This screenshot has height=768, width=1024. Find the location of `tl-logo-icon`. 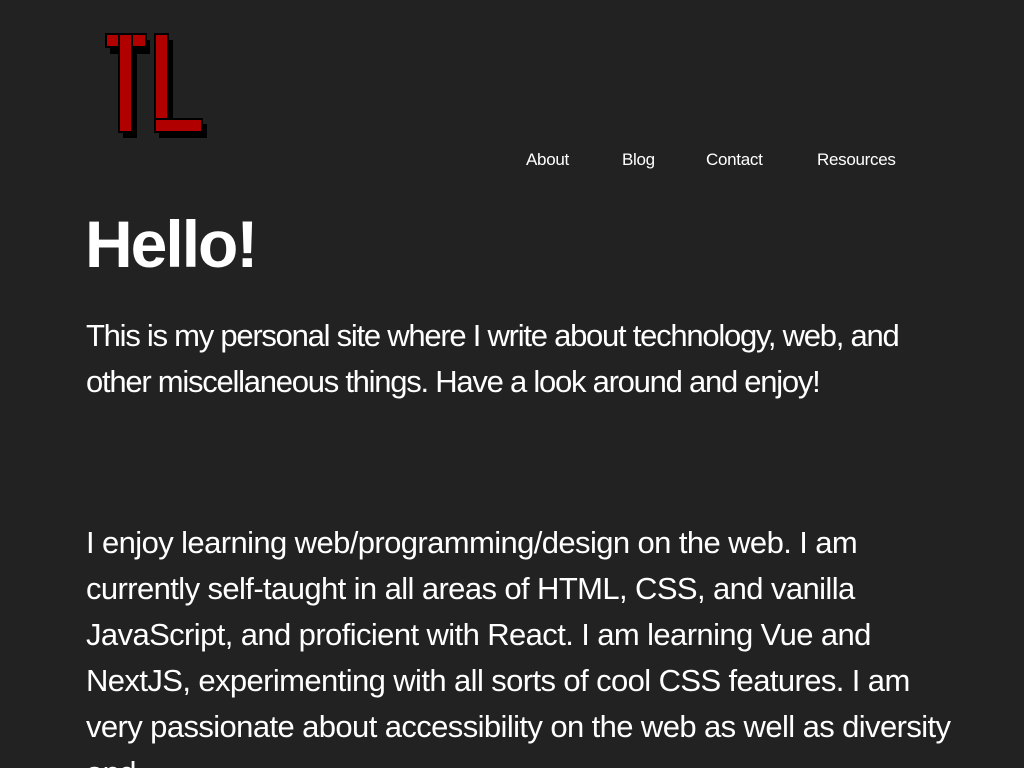

tl-logo-icon is located at coordinates (156, 85).